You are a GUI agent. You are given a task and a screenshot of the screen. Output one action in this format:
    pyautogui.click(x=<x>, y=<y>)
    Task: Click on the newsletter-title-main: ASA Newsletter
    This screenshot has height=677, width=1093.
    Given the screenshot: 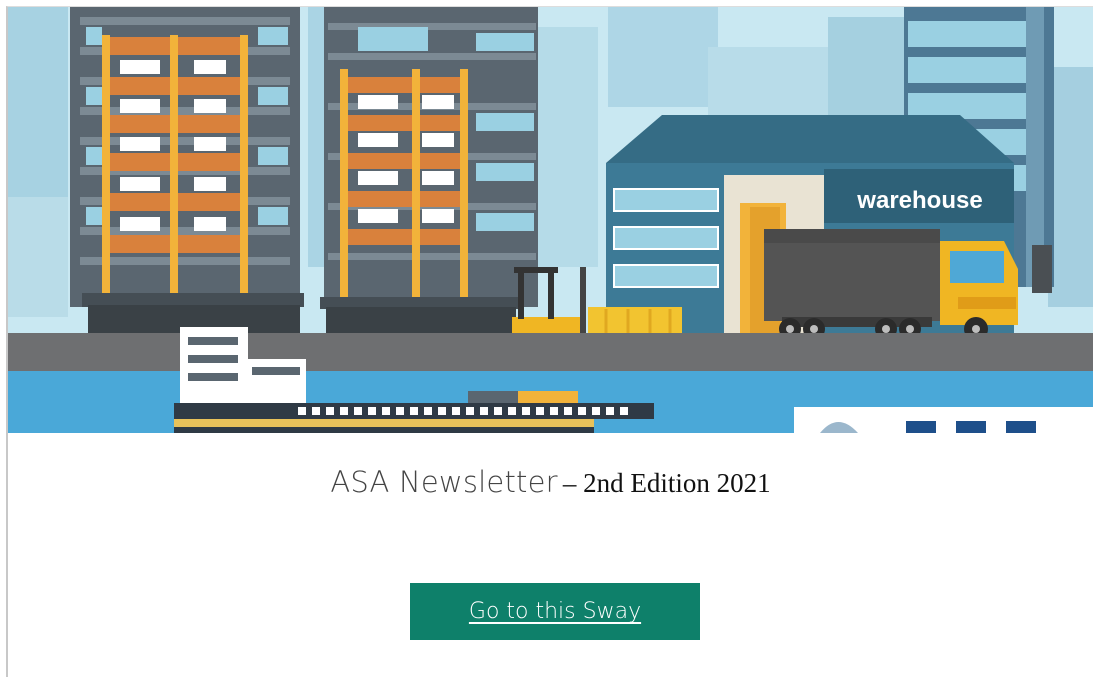 What is the action you would take?
    pyautogui.click(x=444, y=482)
    